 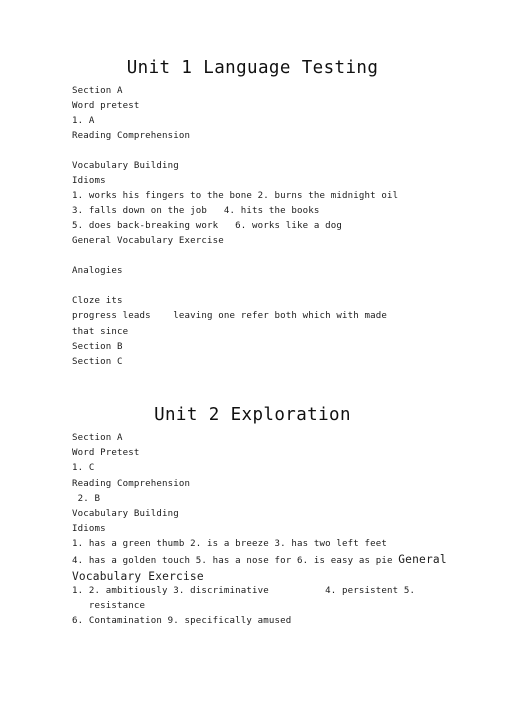 What do you see at coordinates (83, 468) in the screenshot?
I see `text-line: 1. C` at bounding box center [83, 468].